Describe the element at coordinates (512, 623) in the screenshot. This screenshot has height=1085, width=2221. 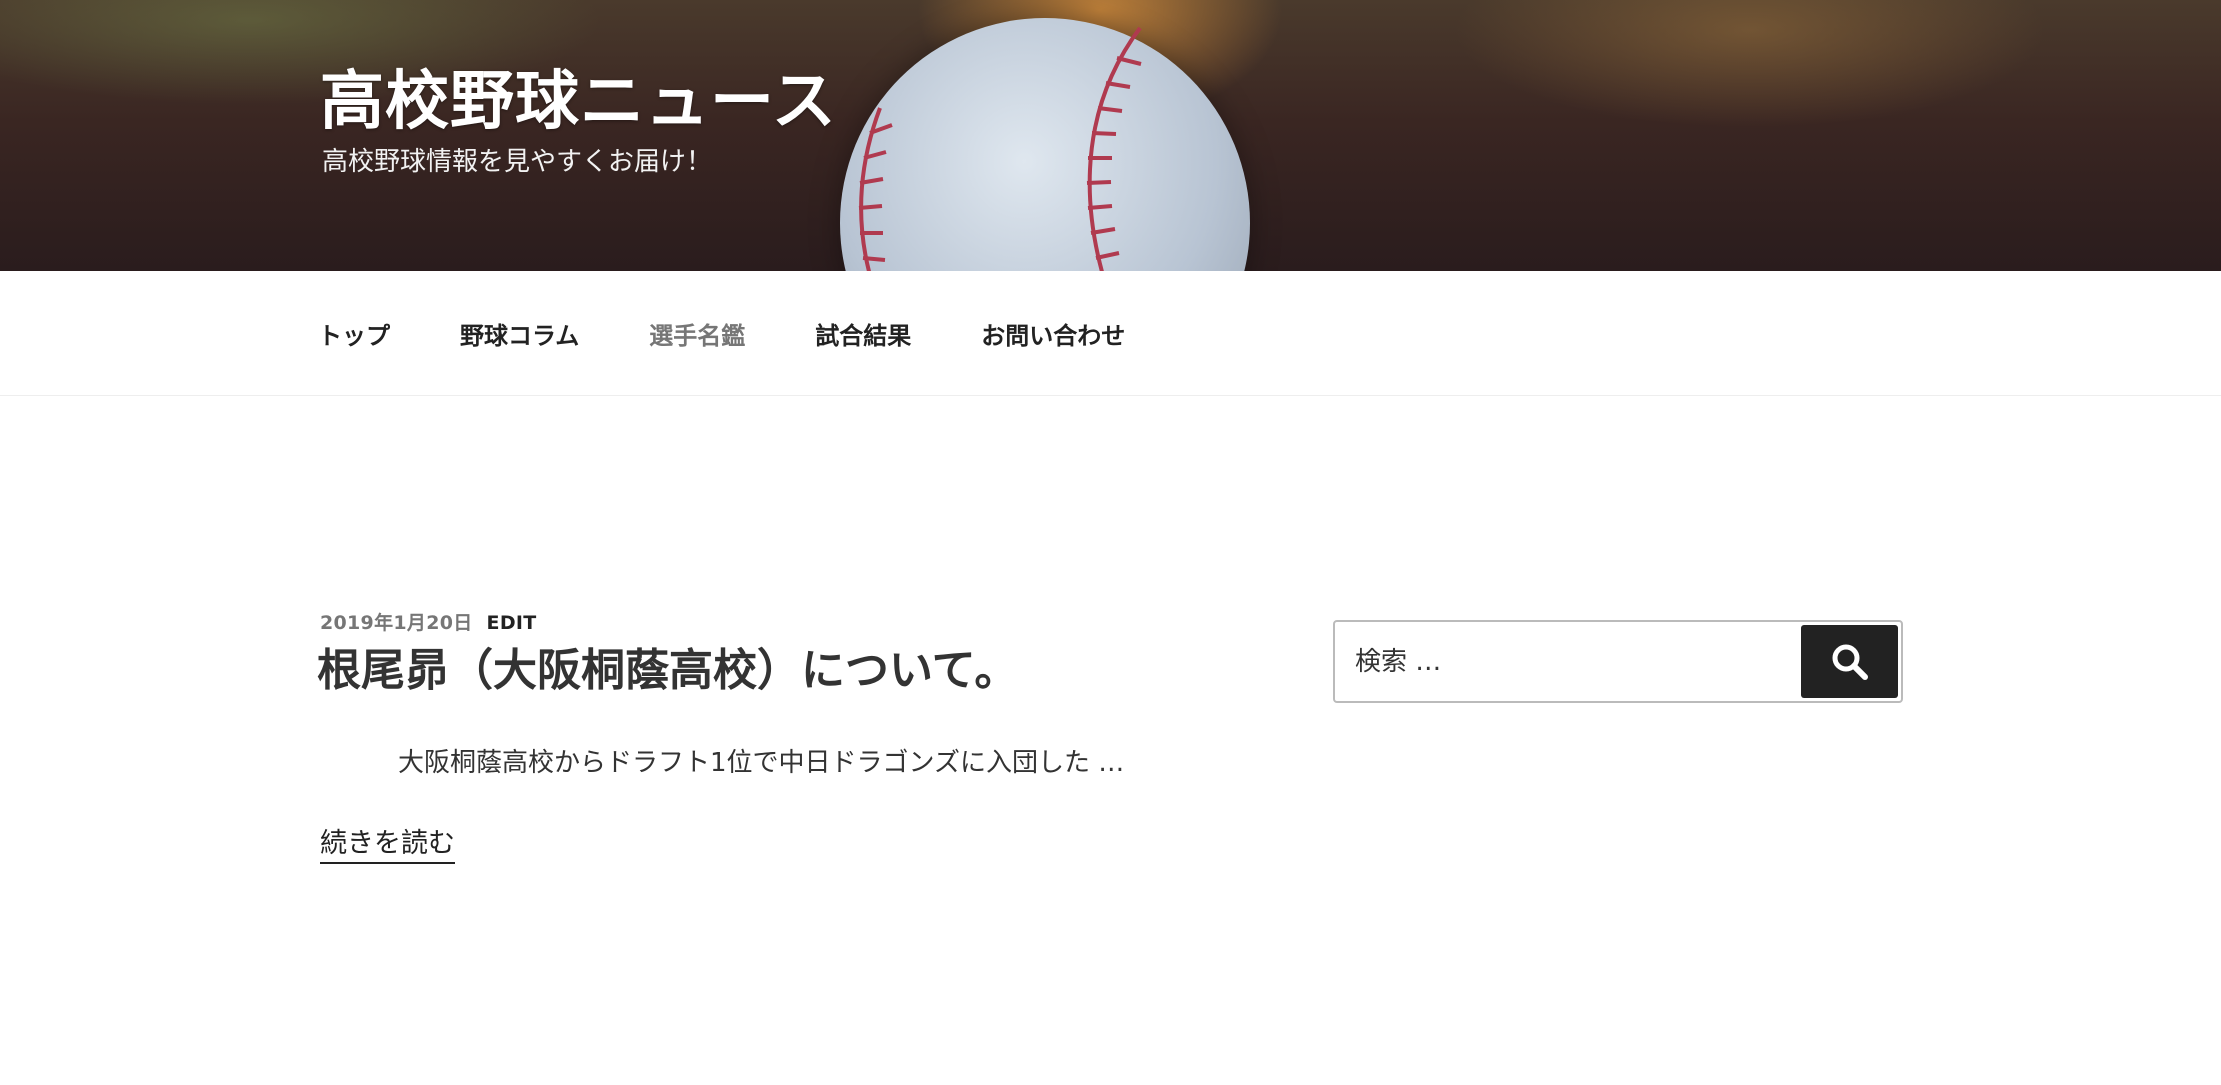
I see `edit-link: EDIT` at that location.